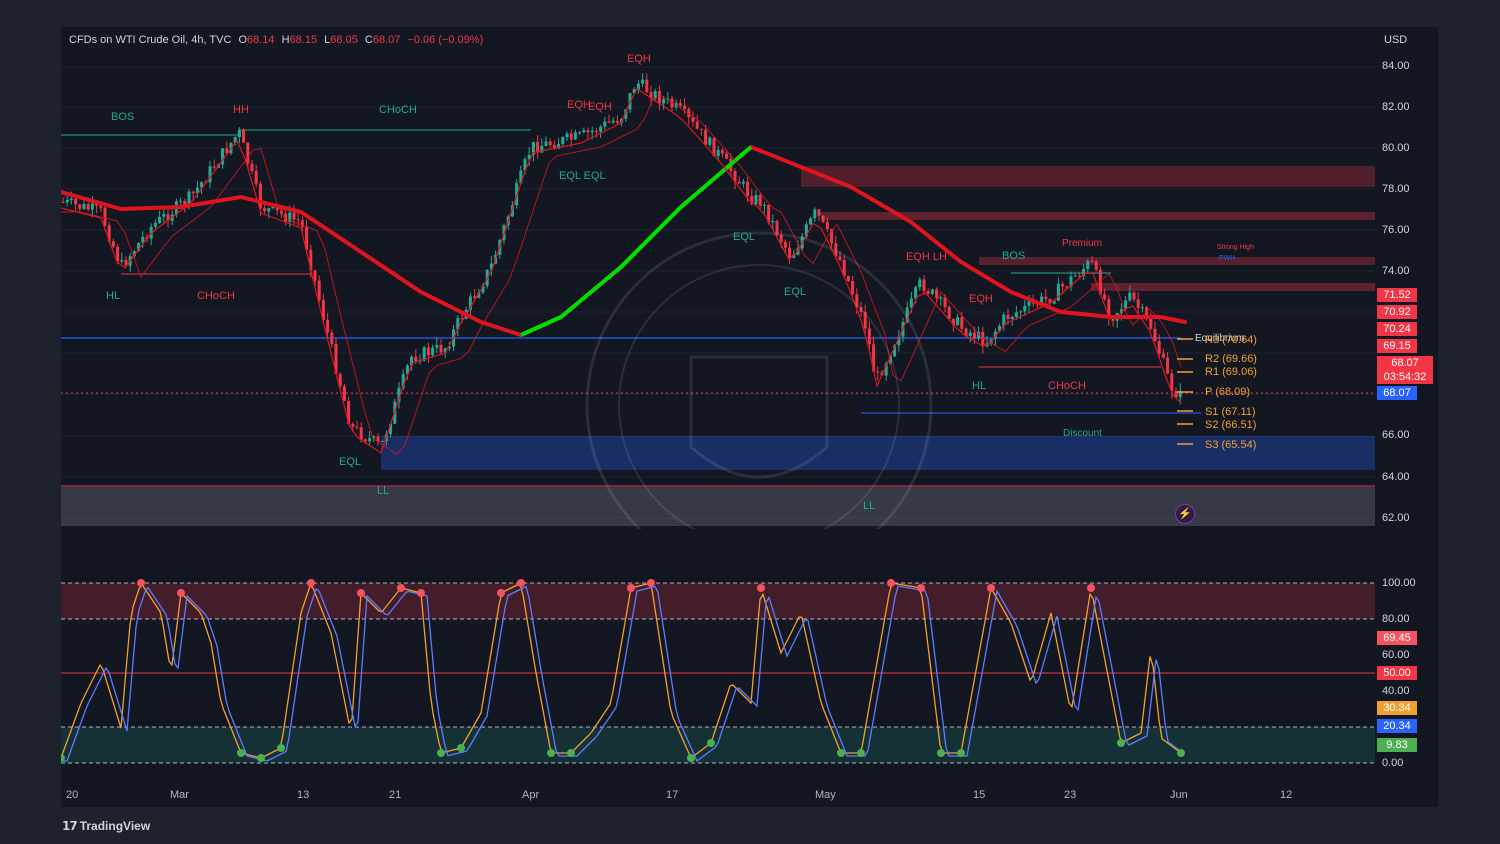 The width and height of the screenshot is (1500, 844). What do you see at coordinates (1396, 619) in the screenshot?
I see `osc-tick: 80.00` at bounding box center [1396, 619].